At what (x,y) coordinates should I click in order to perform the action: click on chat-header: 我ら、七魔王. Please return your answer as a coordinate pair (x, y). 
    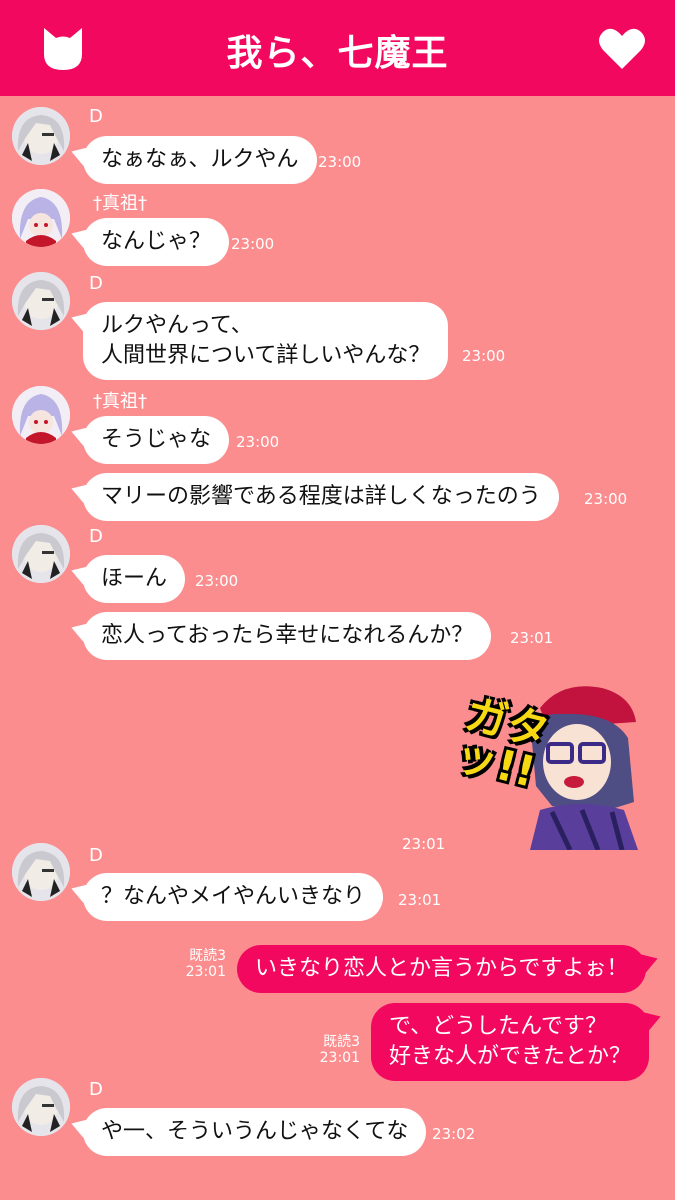
    Looking at the image, I should click on (337, 48).